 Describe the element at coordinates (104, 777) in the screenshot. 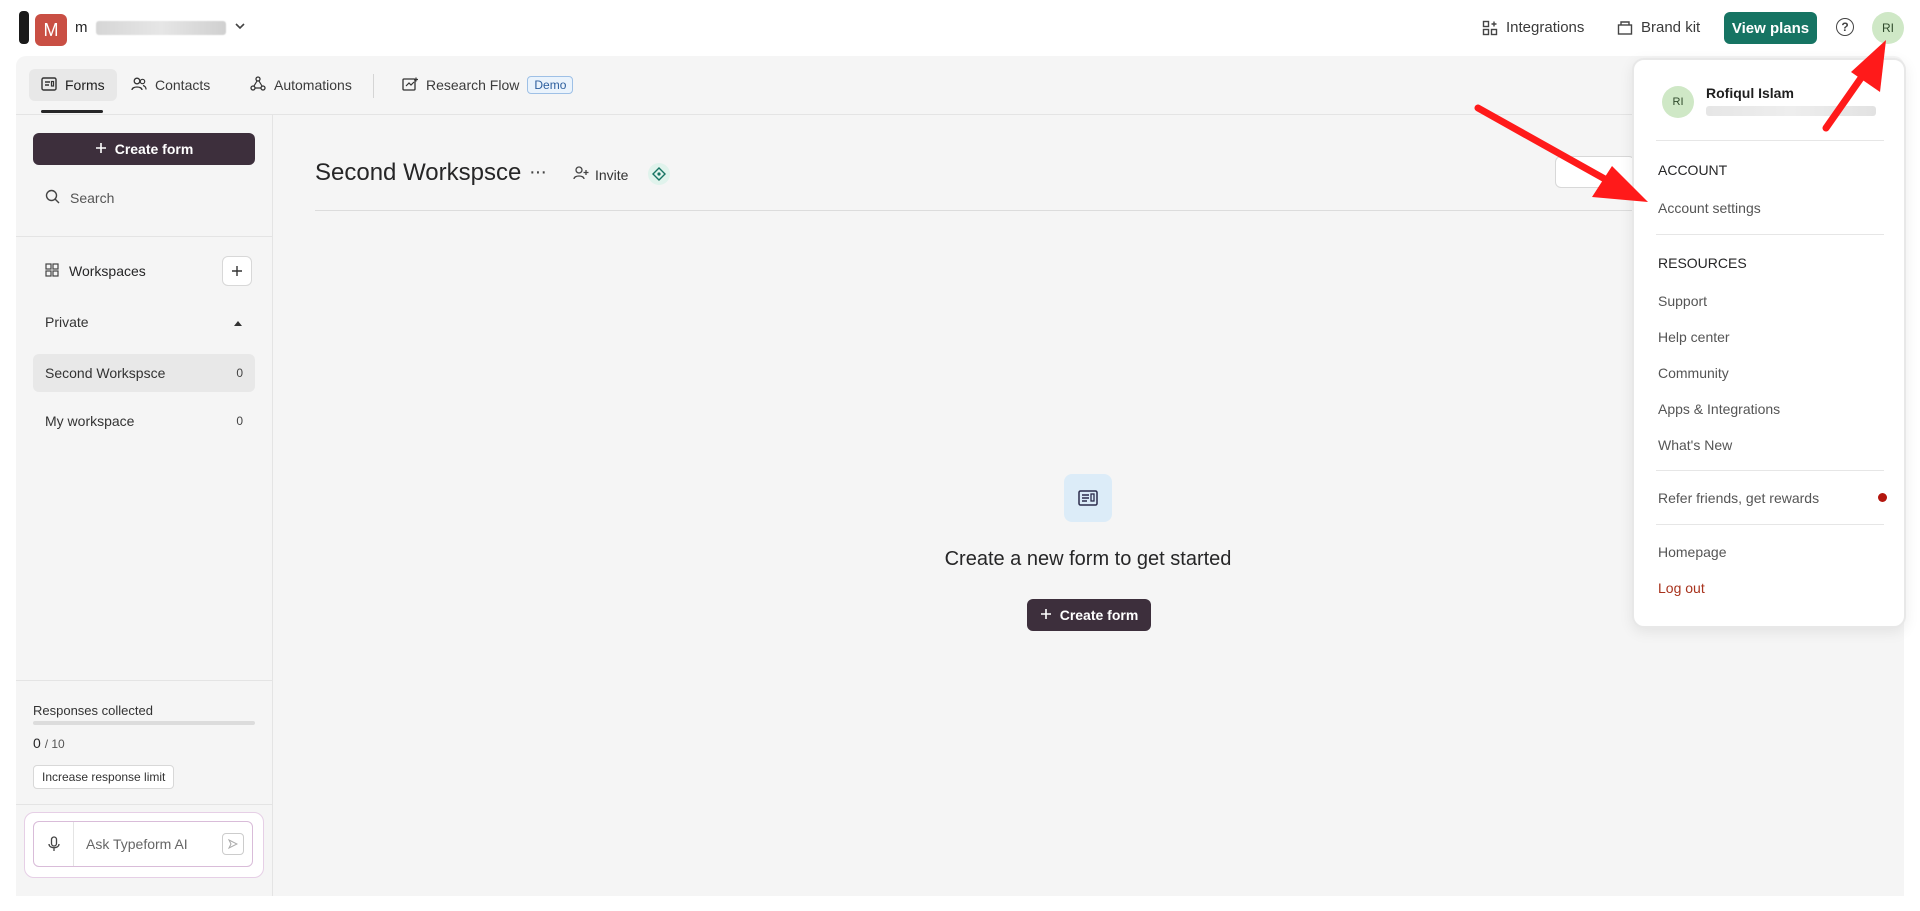

I see `increase-limit-button: Increase response limit` at that location.